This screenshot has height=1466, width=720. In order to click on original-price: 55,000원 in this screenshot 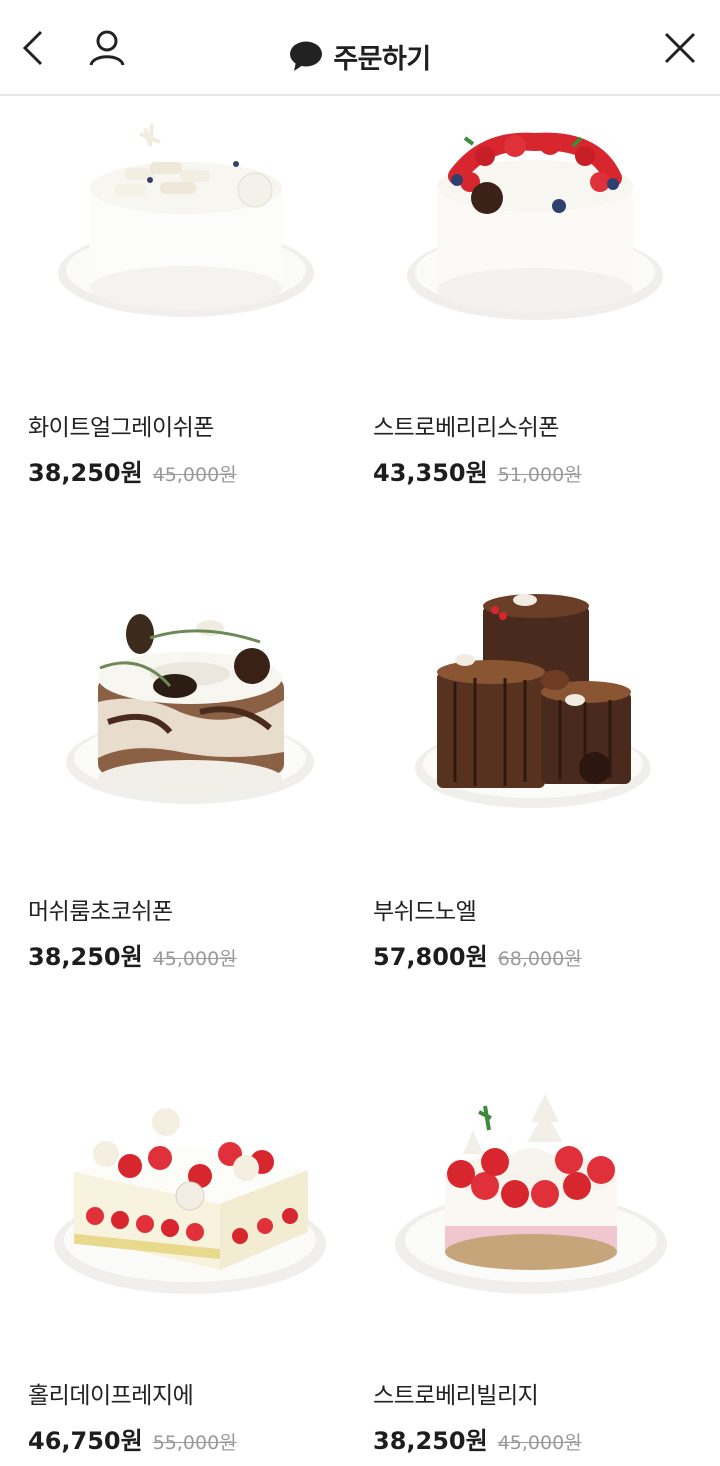, I will do `click(194, 1443)`.